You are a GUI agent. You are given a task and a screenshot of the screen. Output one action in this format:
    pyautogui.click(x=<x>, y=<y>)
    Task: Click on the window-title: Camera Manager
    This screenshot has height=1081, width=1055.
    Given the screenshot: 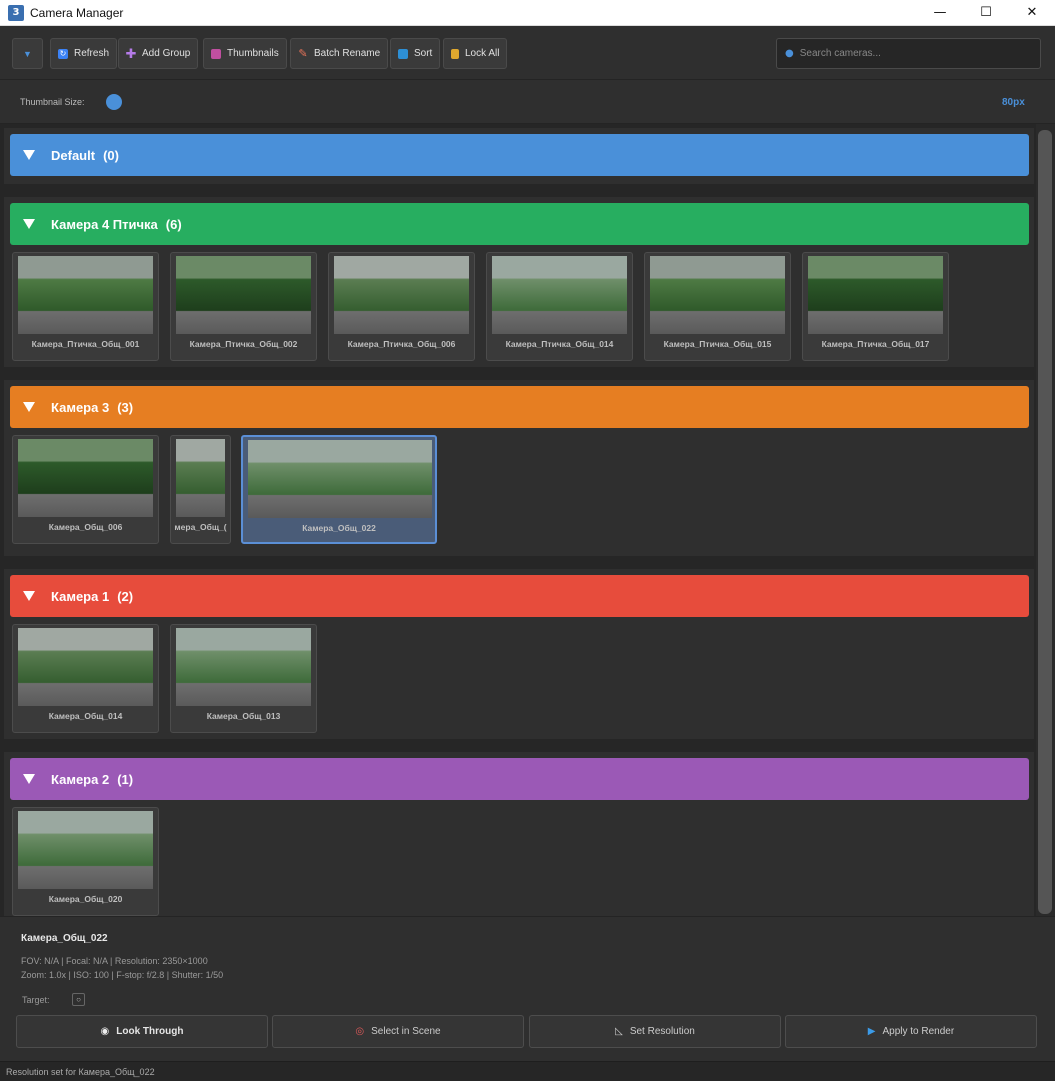 What is the action you would take?
    pyautogui.click(x=77, y=12)
    